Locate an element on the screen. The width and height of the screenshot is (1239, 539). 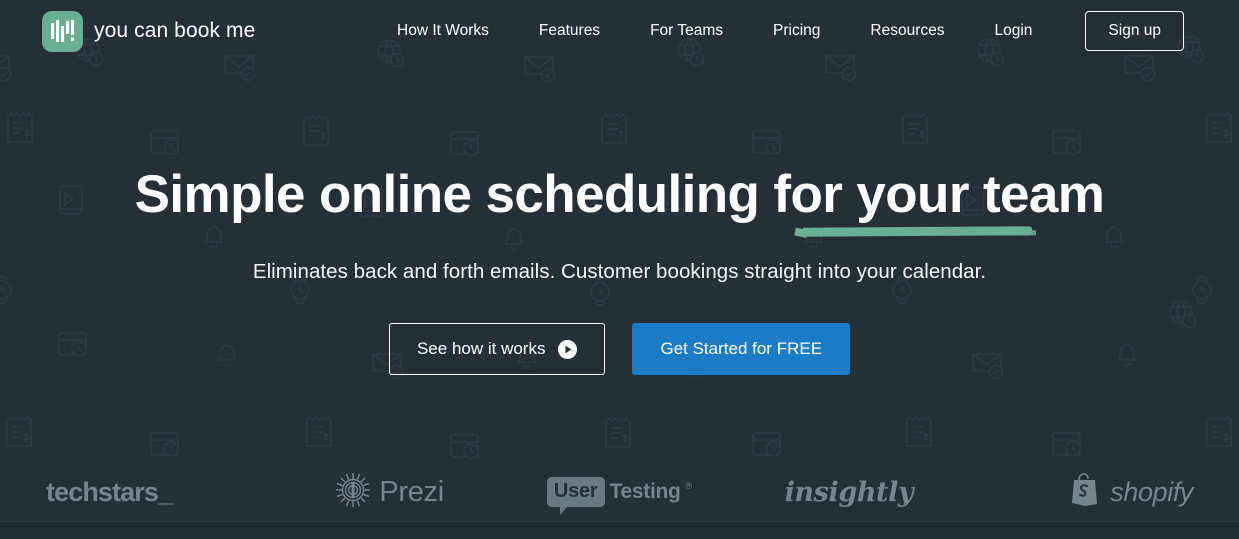
play-circle-icon is located at coordinates (568, 349).